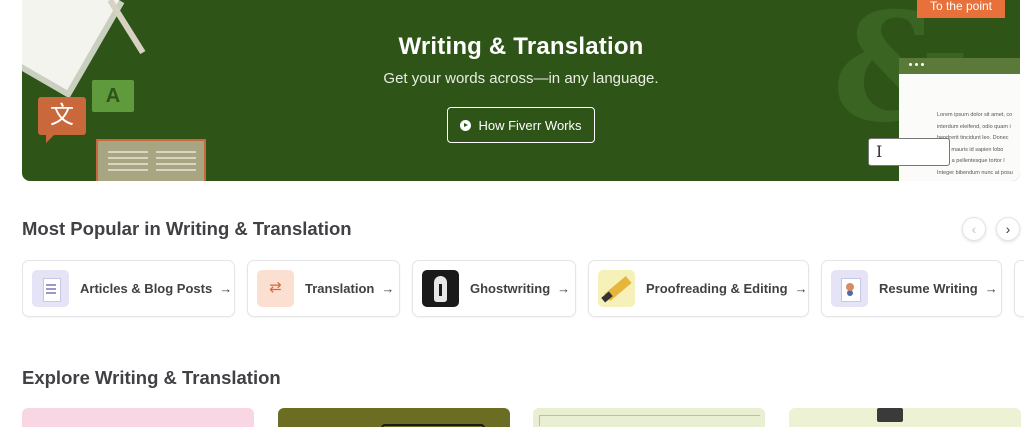 This screenshot has width=1024, height=427. I want to click on category-label: Resume Writing, so click(928, 288).